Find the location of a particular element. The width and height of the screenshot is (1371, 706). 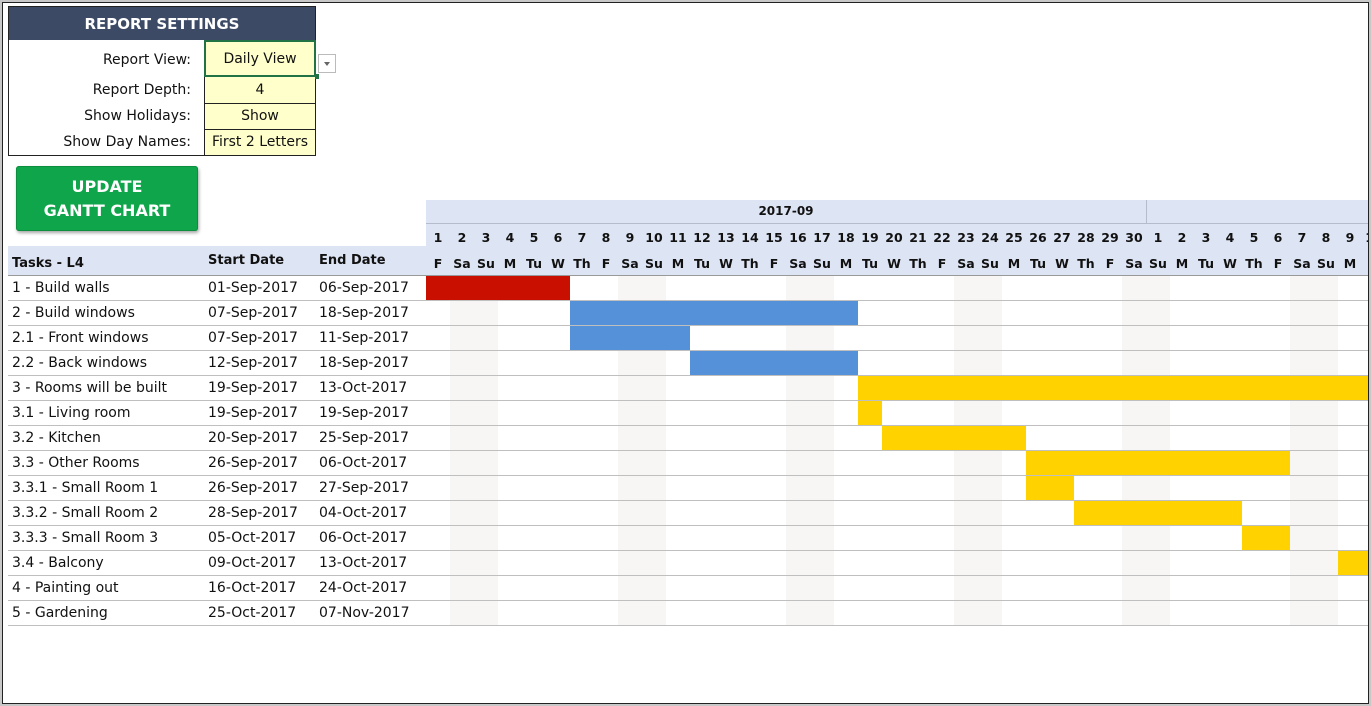

end-date-cell: 07-Nov-2017 is located at coordinates (364, 613).